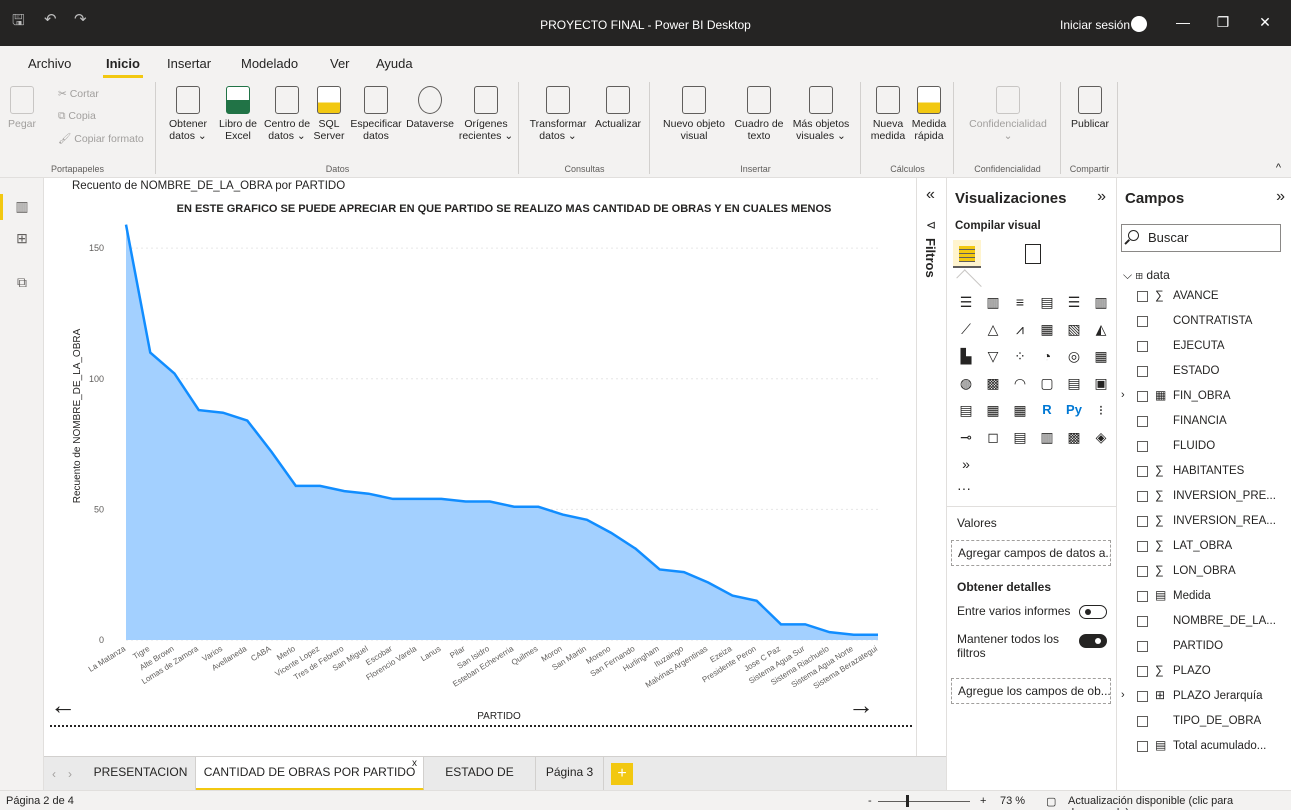  I want to click on arrow-right-icon: →, so click(861, 705).